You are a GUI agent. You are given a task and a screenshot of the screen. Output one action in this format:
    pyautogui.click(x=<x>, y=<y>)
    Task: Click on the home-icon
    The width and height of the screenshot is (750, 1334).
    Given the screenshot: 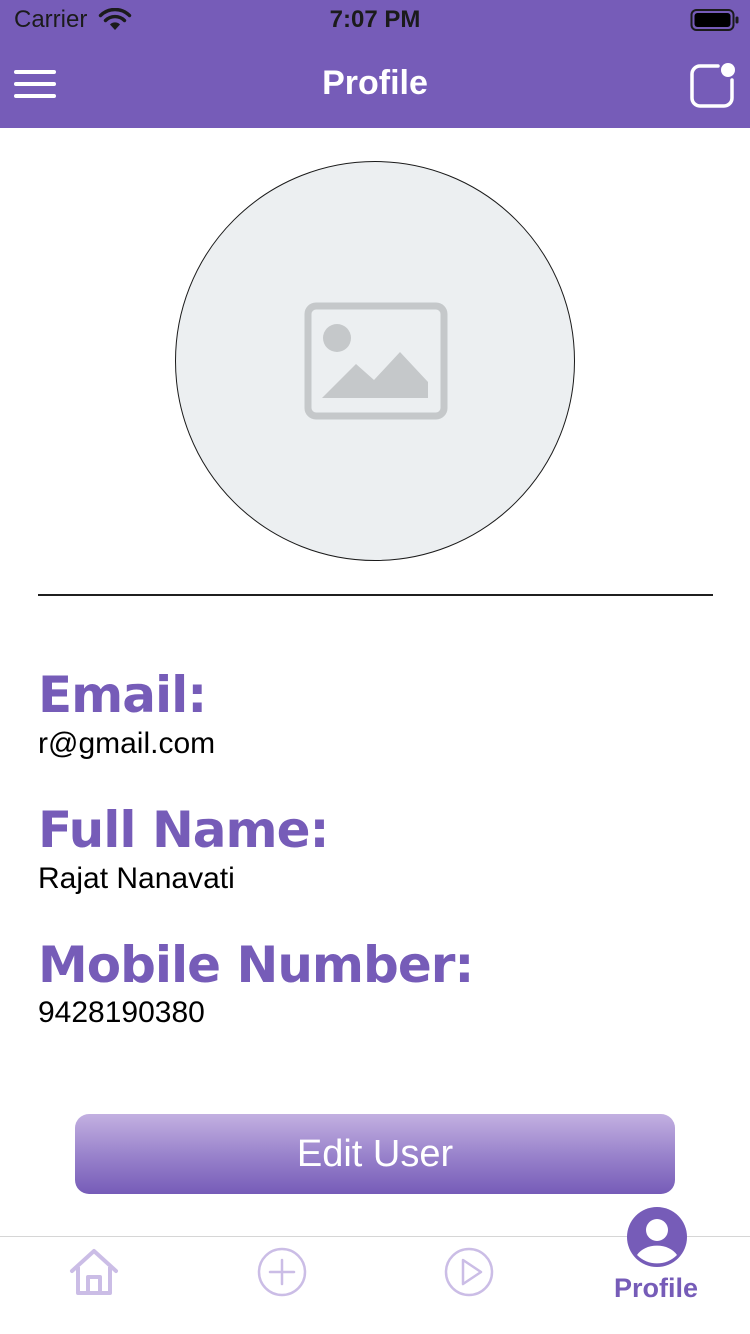 What is the action you would take?
    pyautogui.click(x=94, y=1272)
    